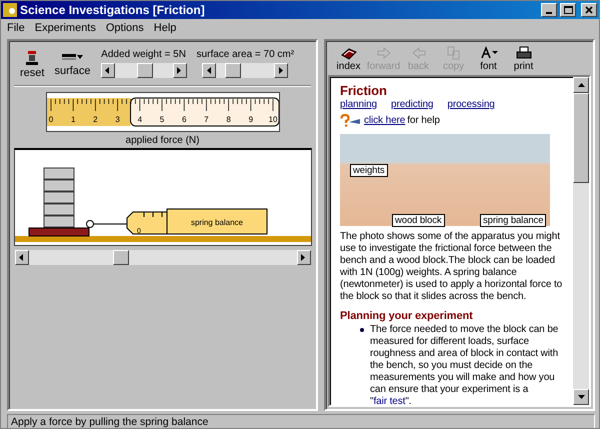  I want to click on help-link: click here, so click(385, 121).